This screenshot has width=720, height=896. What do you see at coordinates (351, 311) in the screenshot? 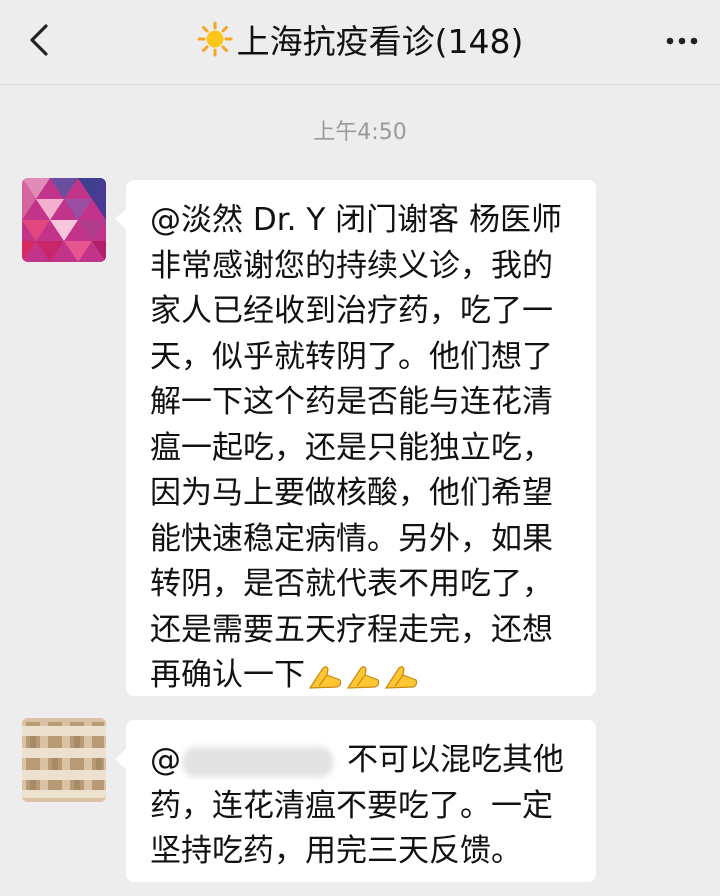
I see `message-line: 家人已经收到治疗药，吃了一` at bounding box center [351, 311].